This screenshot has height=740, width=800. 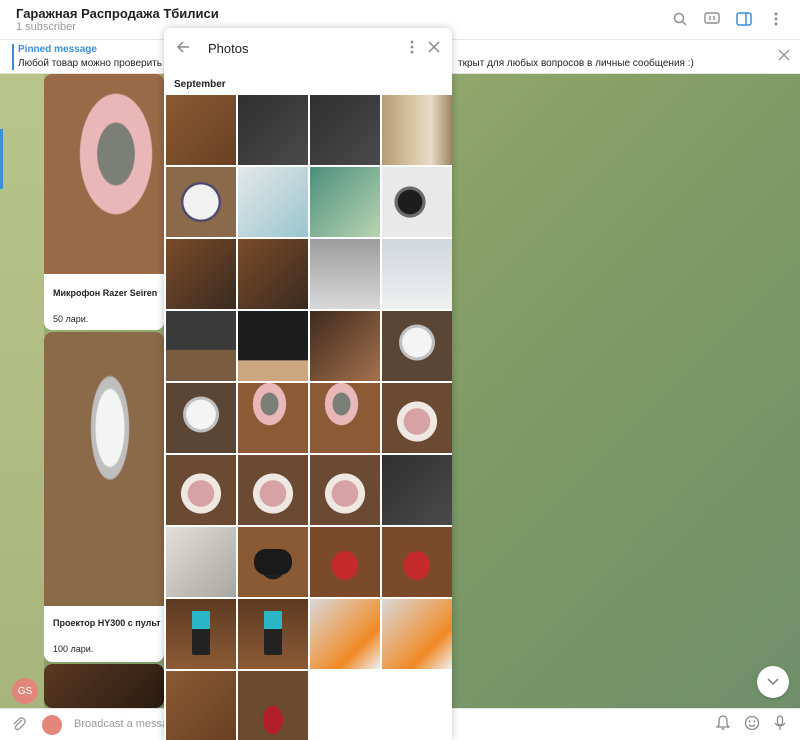 What do you see at coordinates (107, 623) in the screenshot?
I see `post-caption: Проектор HY300 с пульт` at bounding box center [107, 623].